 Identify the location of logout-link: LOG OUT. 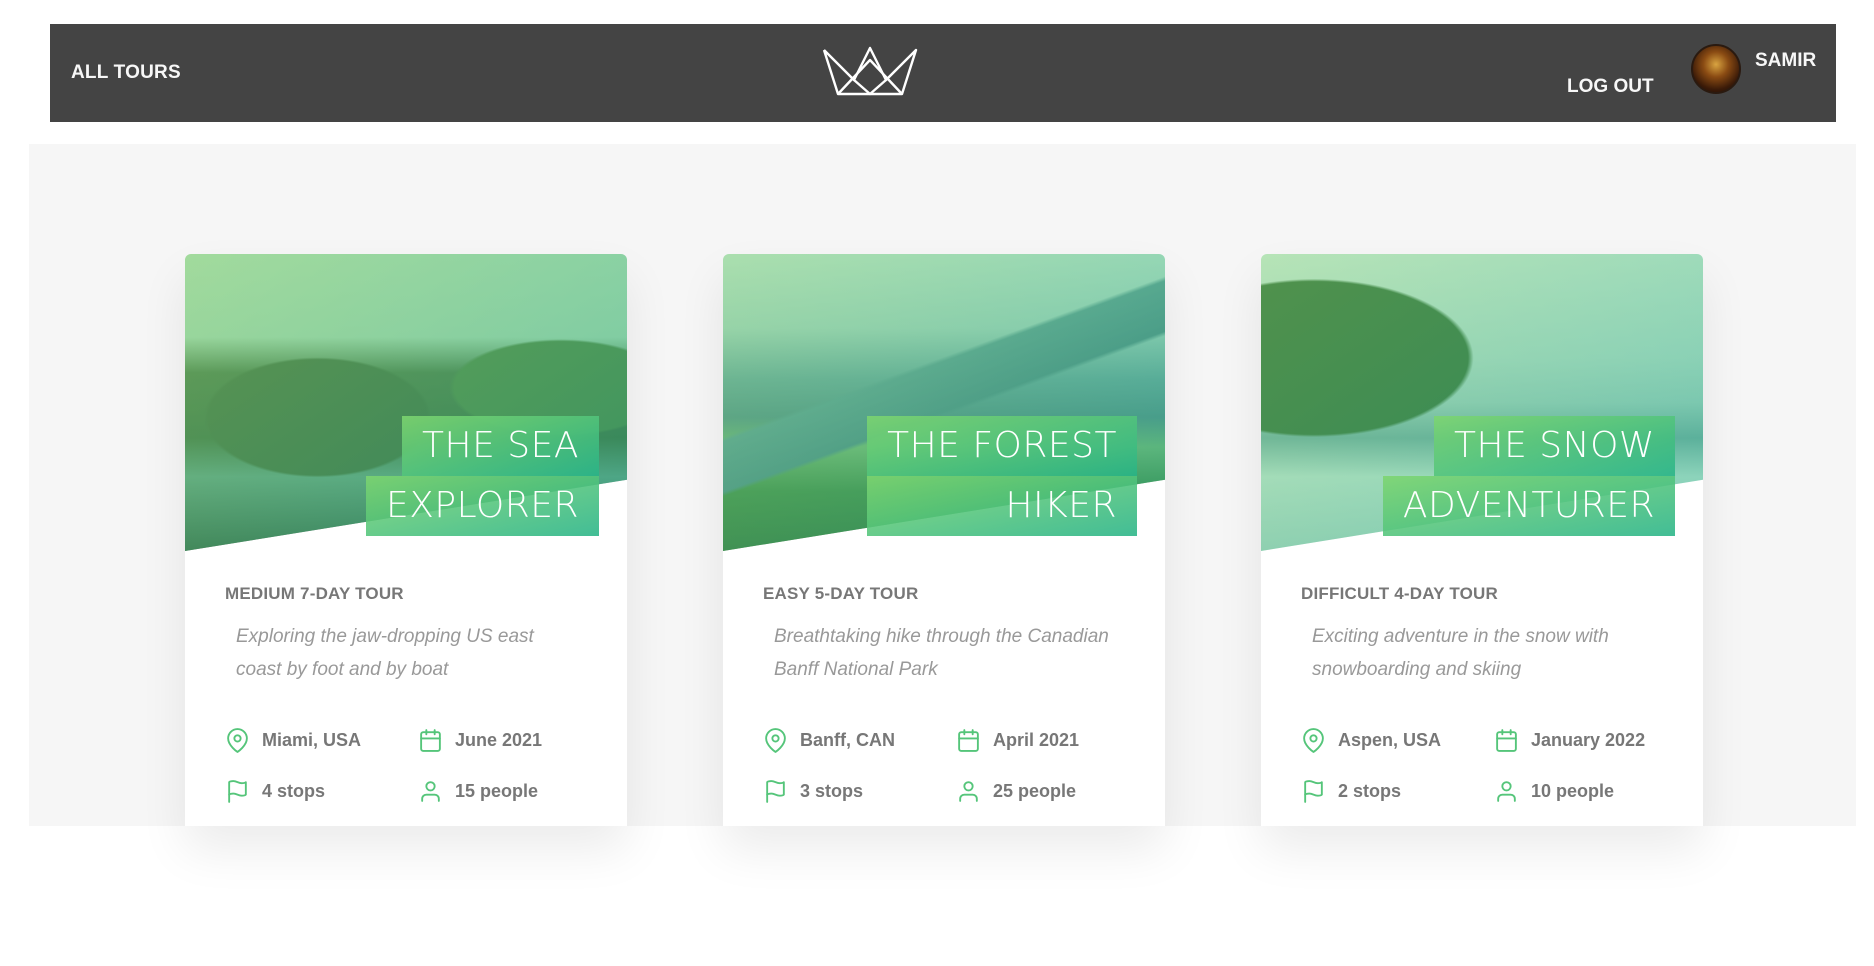
(1610, 87).